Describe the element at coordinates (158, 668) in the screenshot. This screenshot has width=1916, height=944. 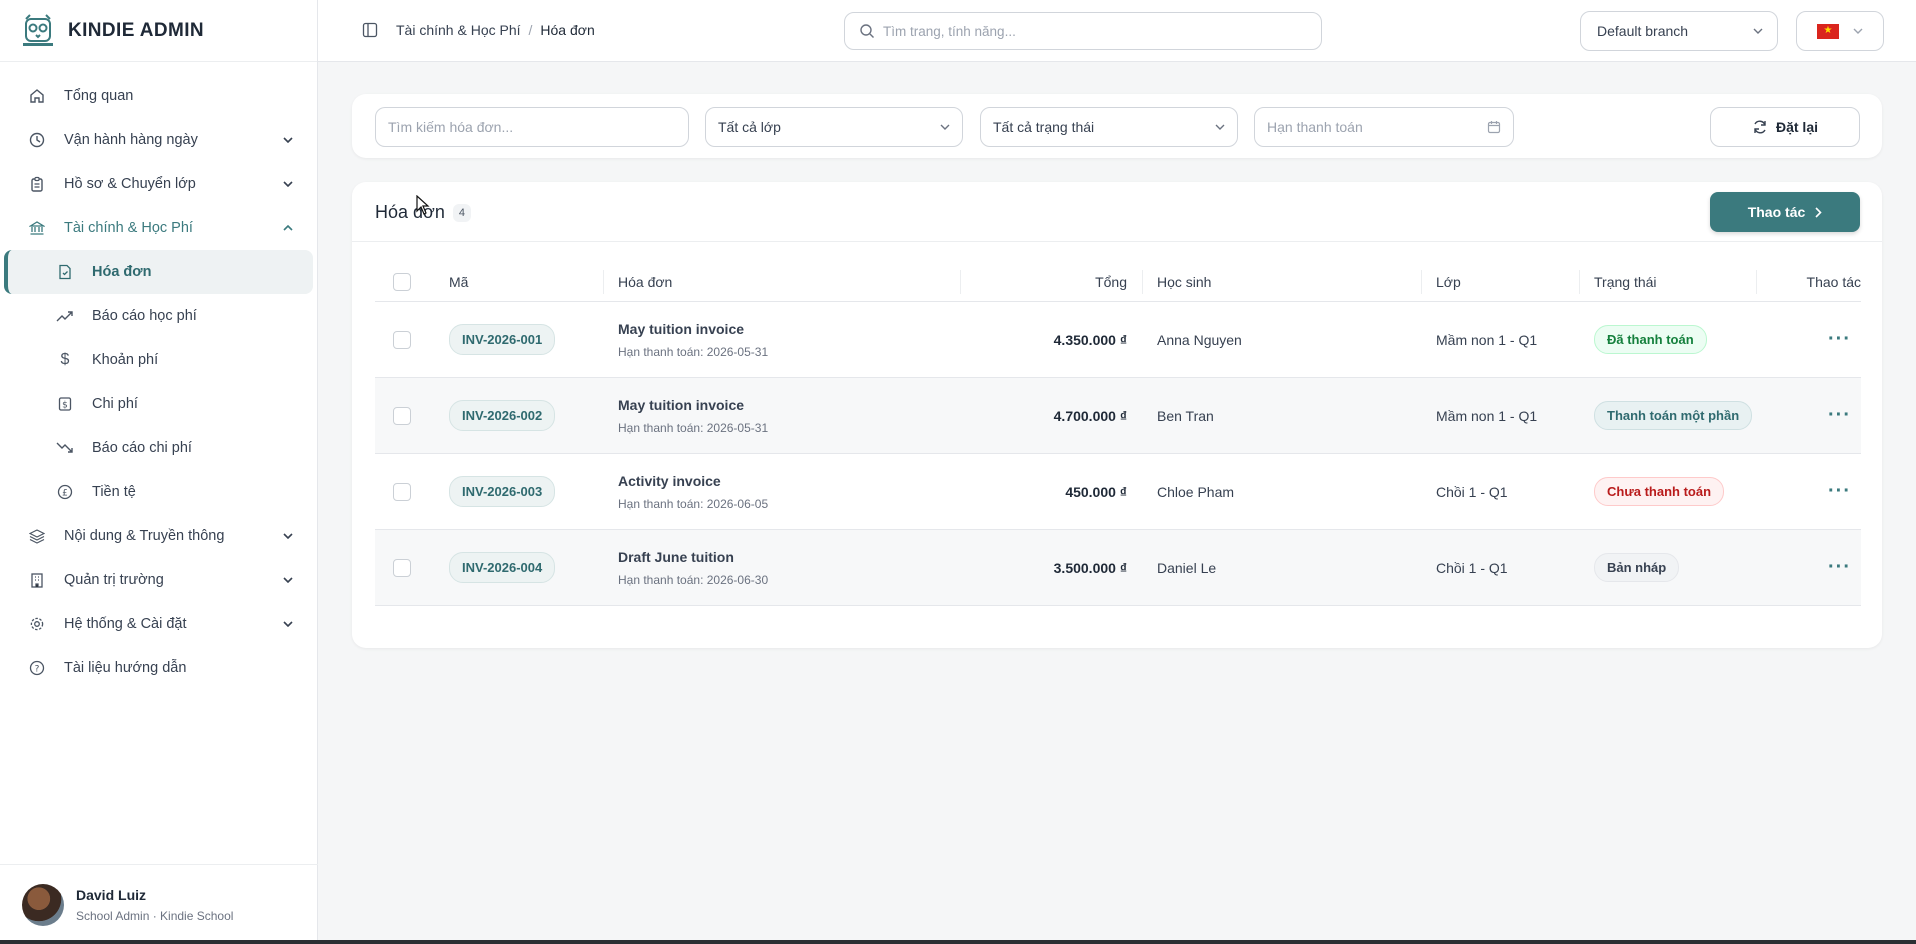
I see `sidebar-item-docs: ? Tài liệu hướng dẫn` at that location.